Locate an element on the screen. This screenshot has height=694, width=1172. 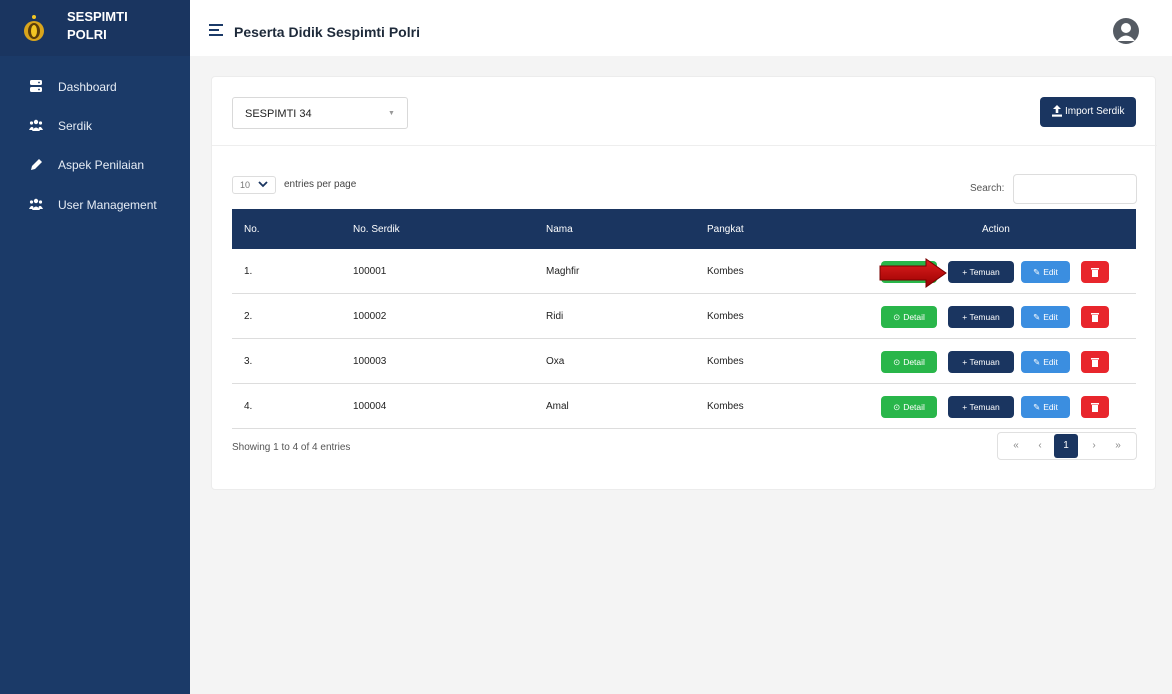
cell-nama: Amal is located at coordinates (557, 406).